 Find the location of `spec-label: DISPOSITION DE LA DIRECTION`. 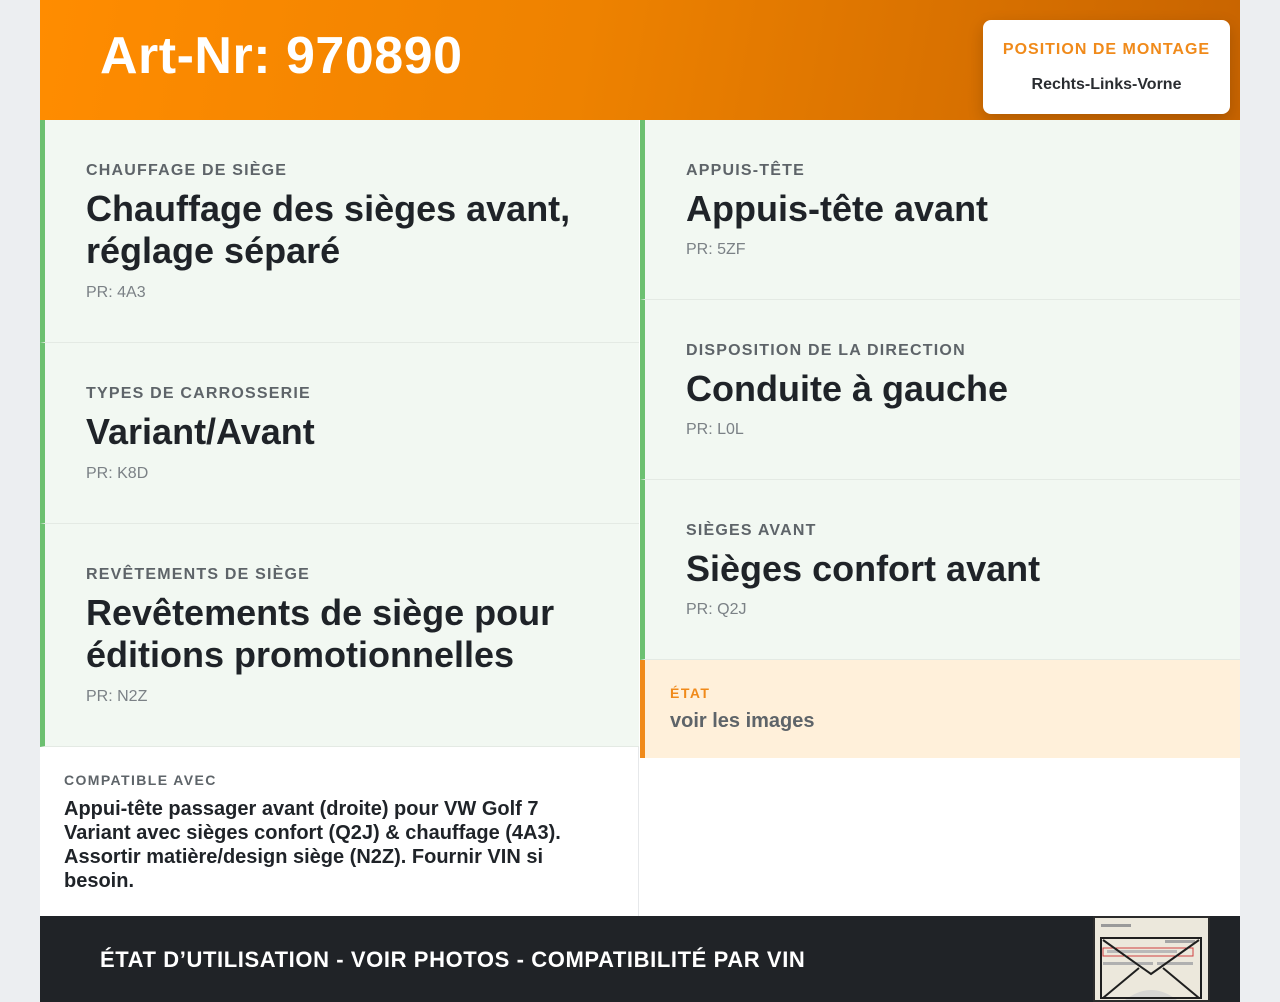

spec-label: DISPOSITION DE LA DIRECTION is located at coordinates (826, 350).